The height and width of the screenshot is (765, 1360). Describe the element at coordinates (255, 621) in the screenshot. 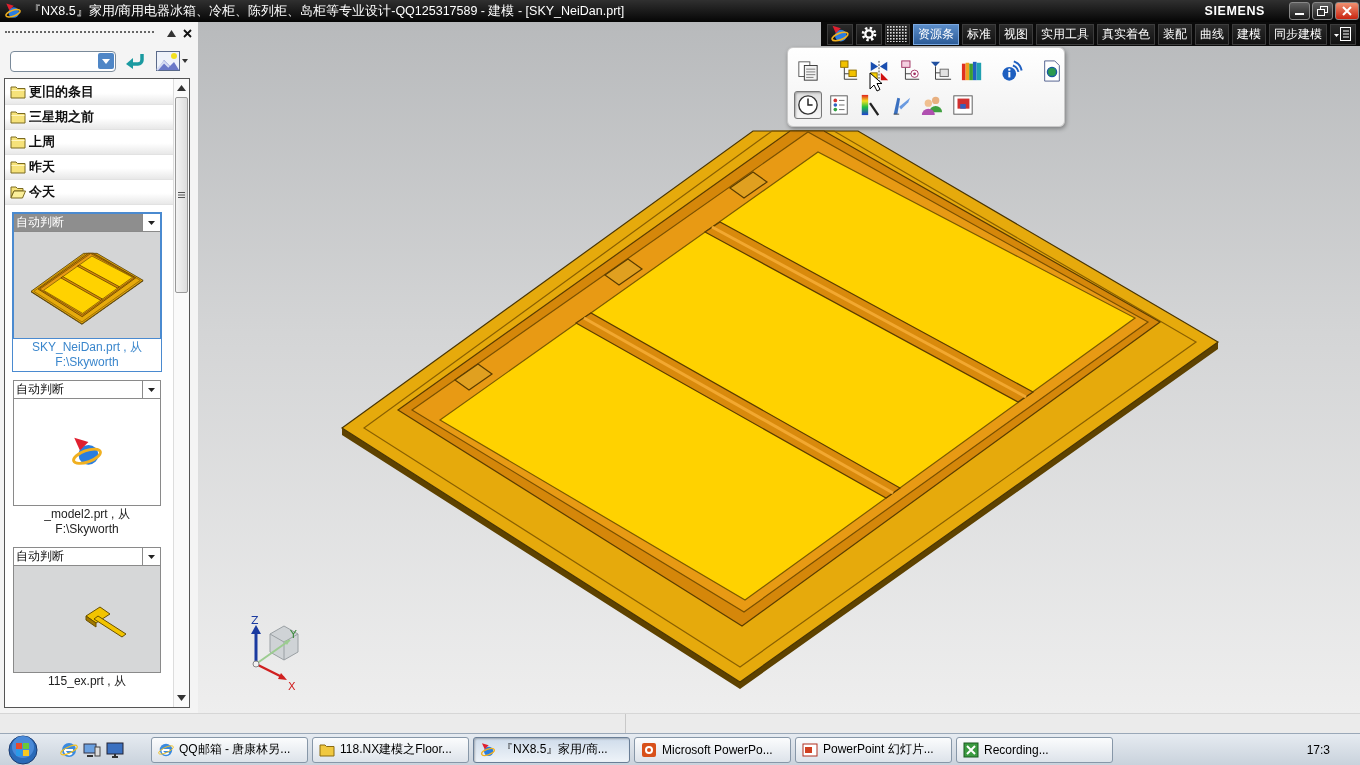

I see `axis-label: Z` at that location.